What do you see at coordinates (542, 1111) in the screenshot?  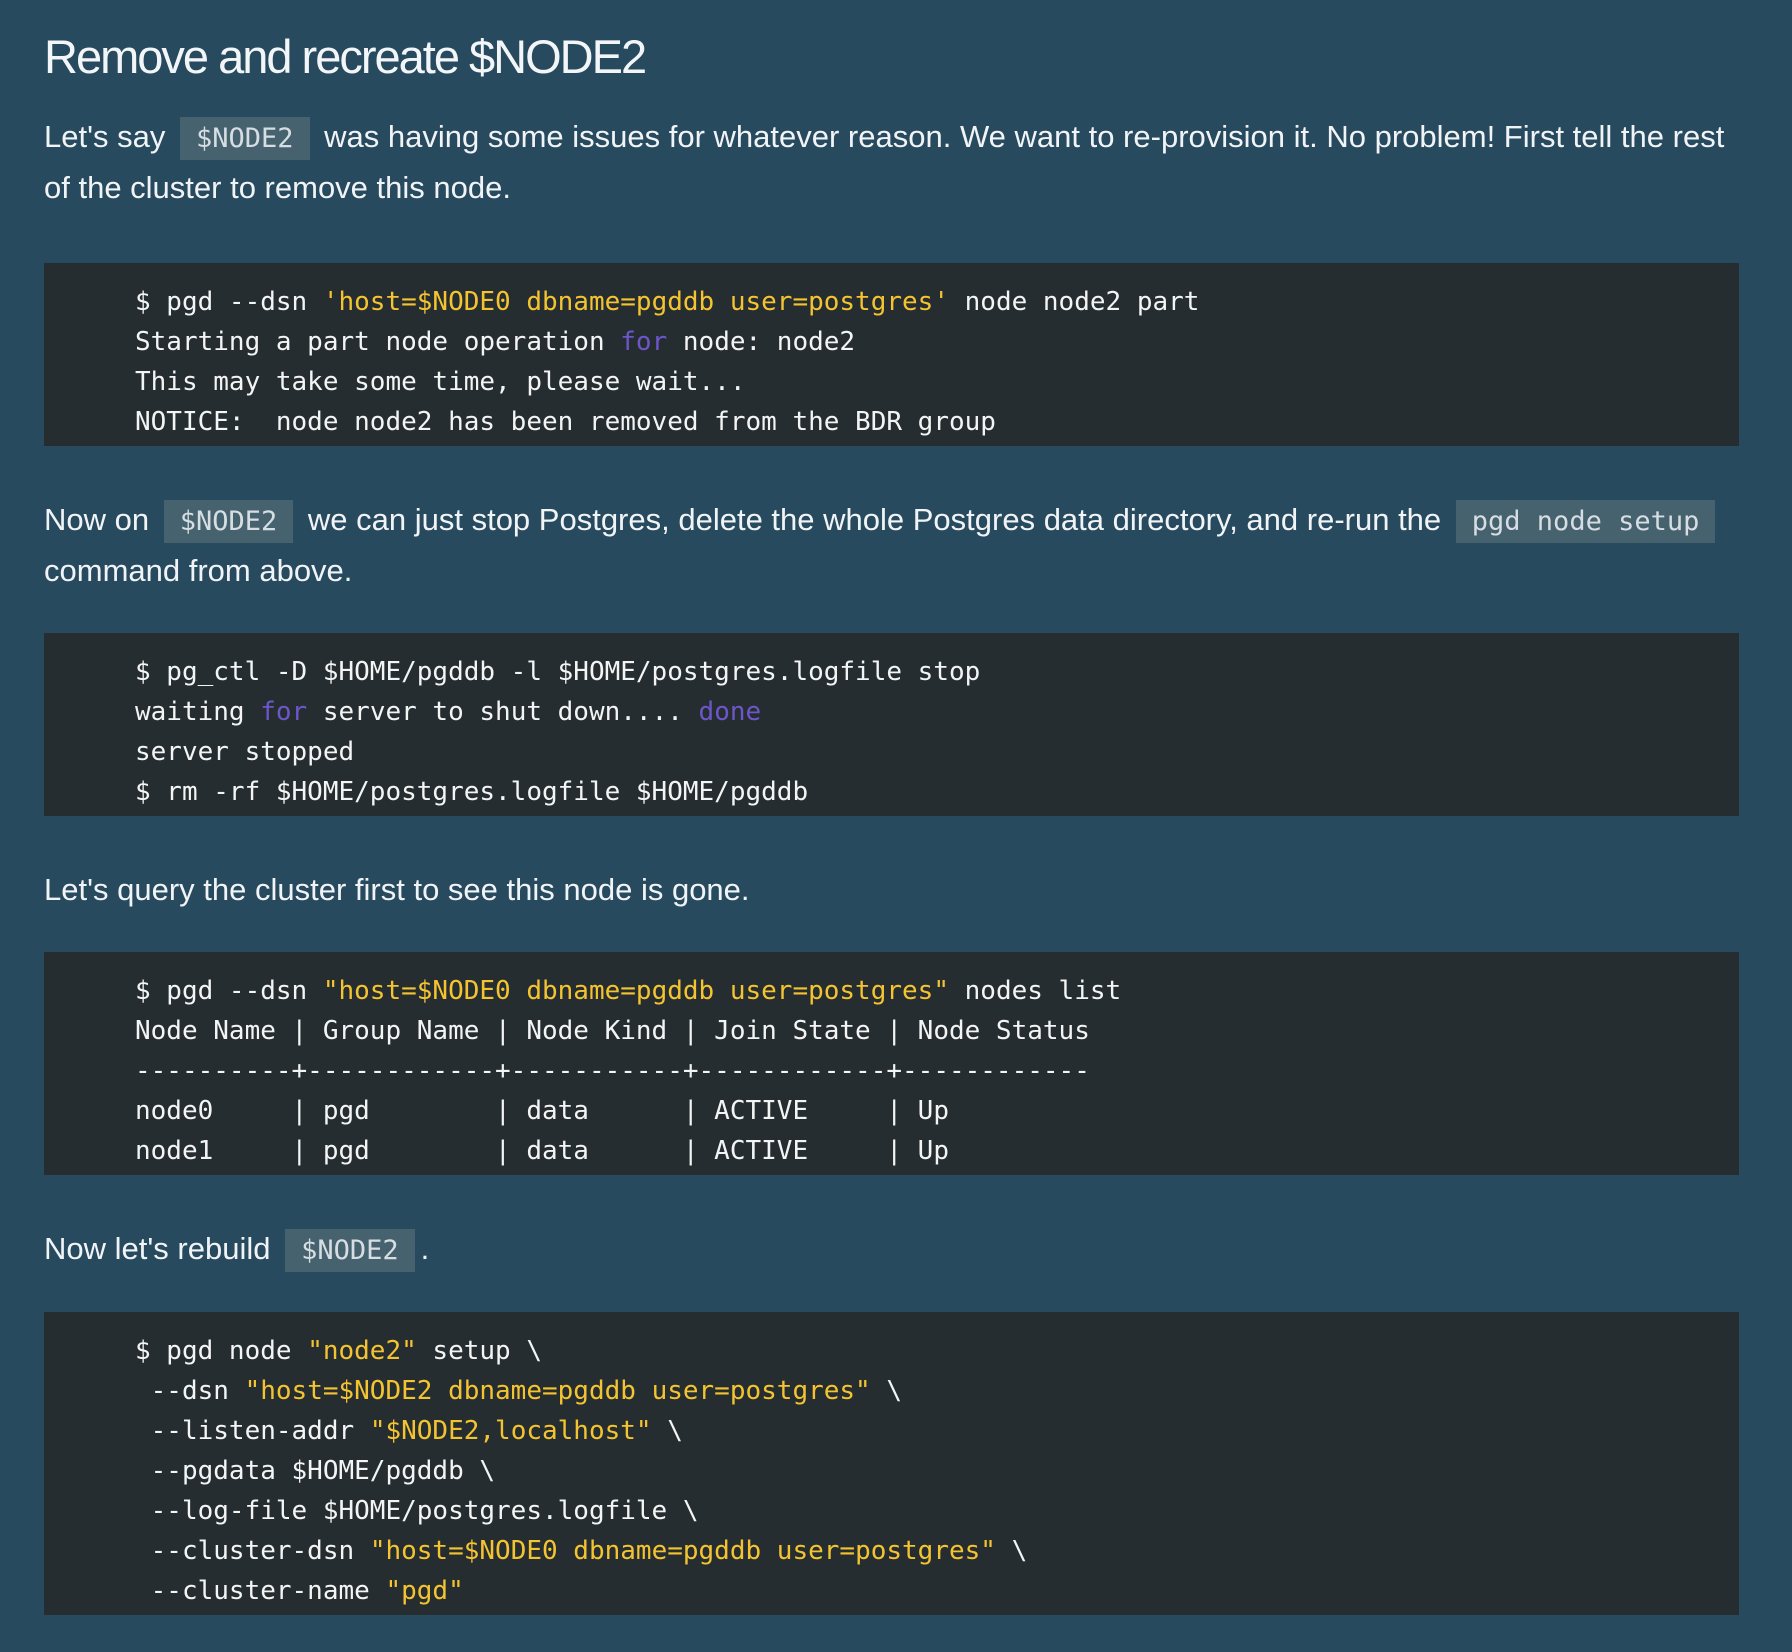 I see `code-text: node0 | pgd | data | ACTIVE | Up` at bounding box center [542, 1111].